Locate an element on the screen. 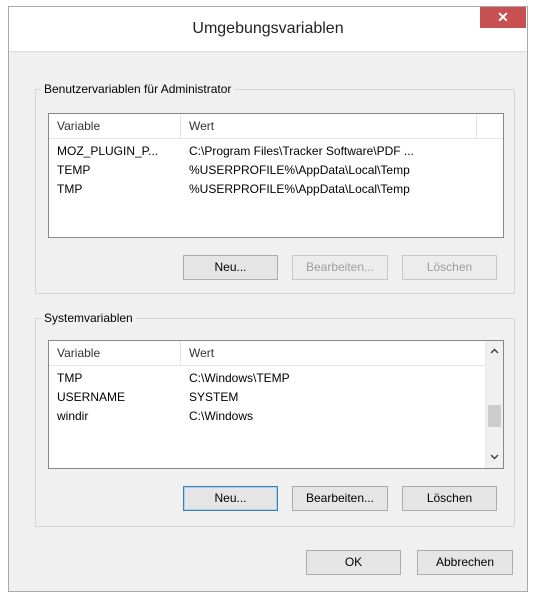 This screenshot has height=595, width=533. variable-name: windir is located at coordinates (73, 416).